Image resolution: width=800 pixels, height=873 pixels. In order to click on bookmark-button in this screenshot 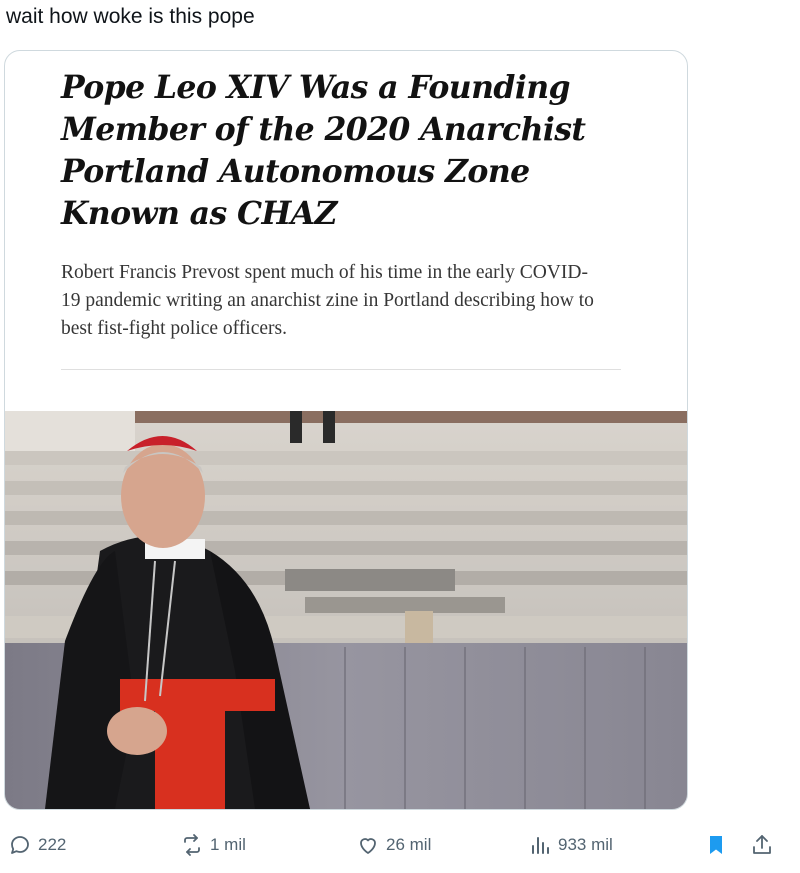, I will do `click(719, 845)`.